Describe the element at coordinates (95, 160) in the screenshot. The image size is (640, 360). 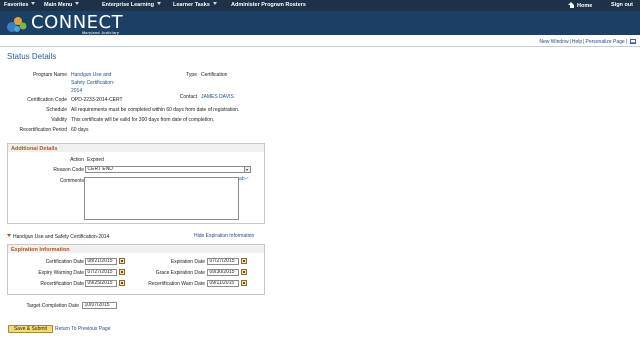
I see `action-value: Expired` at that location.